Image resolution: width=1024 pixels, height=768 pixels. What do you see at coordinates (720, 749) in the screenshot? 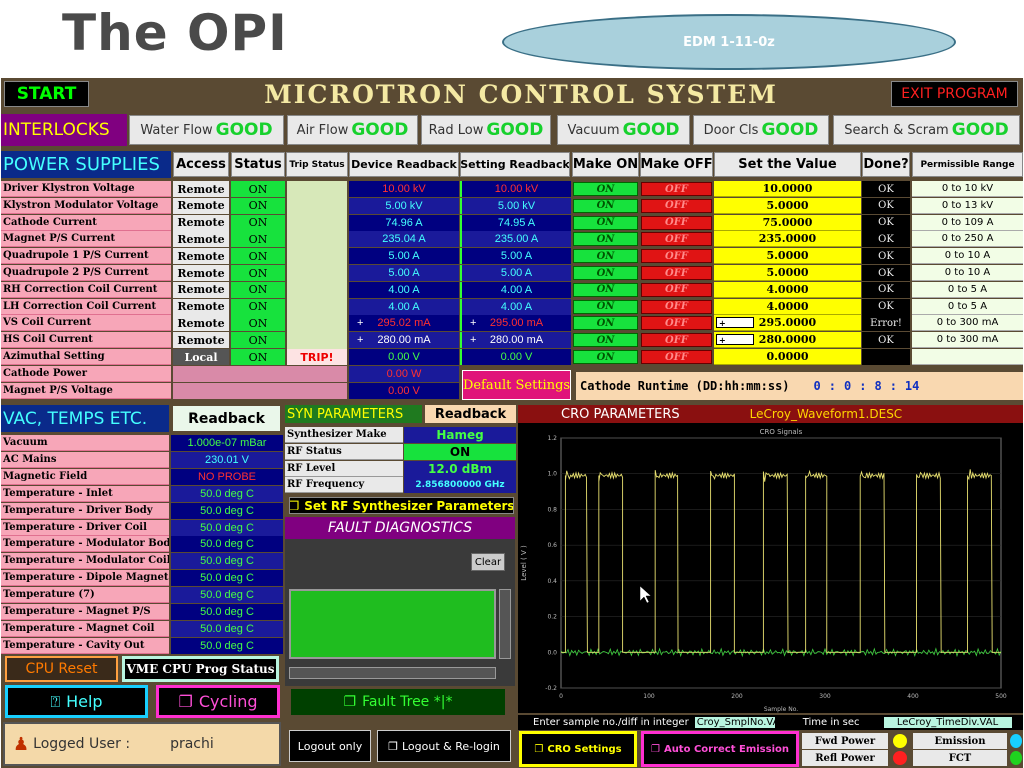
I see `auto-correct-emission-button: ❐ Auto Correct Emission` at bounding box center [720, 749].